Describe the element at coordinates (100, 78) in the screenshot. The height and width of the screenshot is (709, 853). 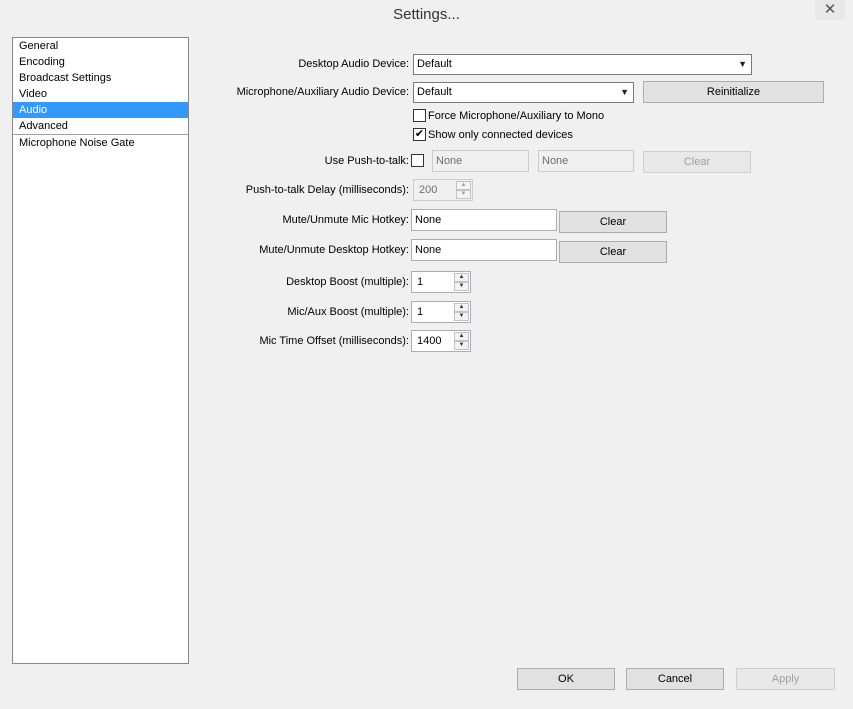
I see `sidebar-item-broadcast-settings: Broadcast Settings` at that location.